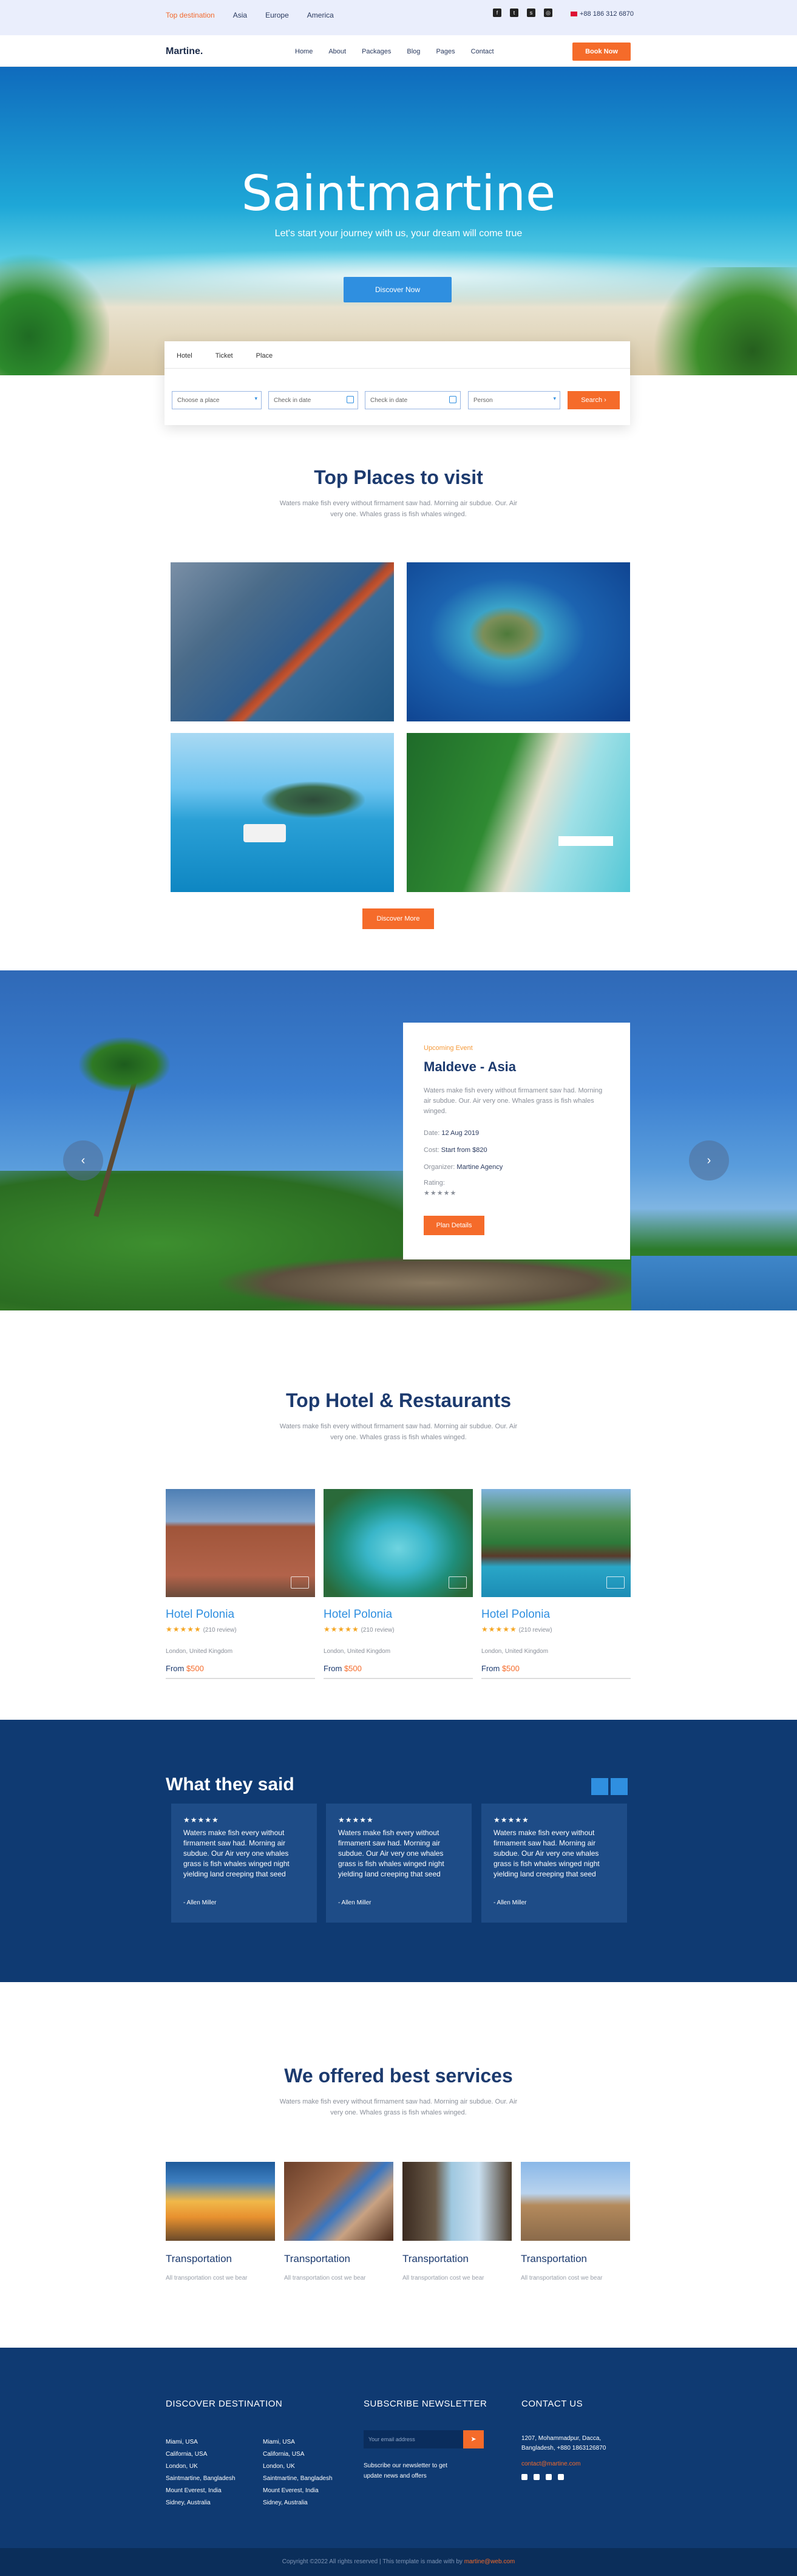 The width and height of the screenshot is (797, 2576). Describe the element at coordinates (282, 641) in the screenshot. I see `place-golden-gate-image` at that location.